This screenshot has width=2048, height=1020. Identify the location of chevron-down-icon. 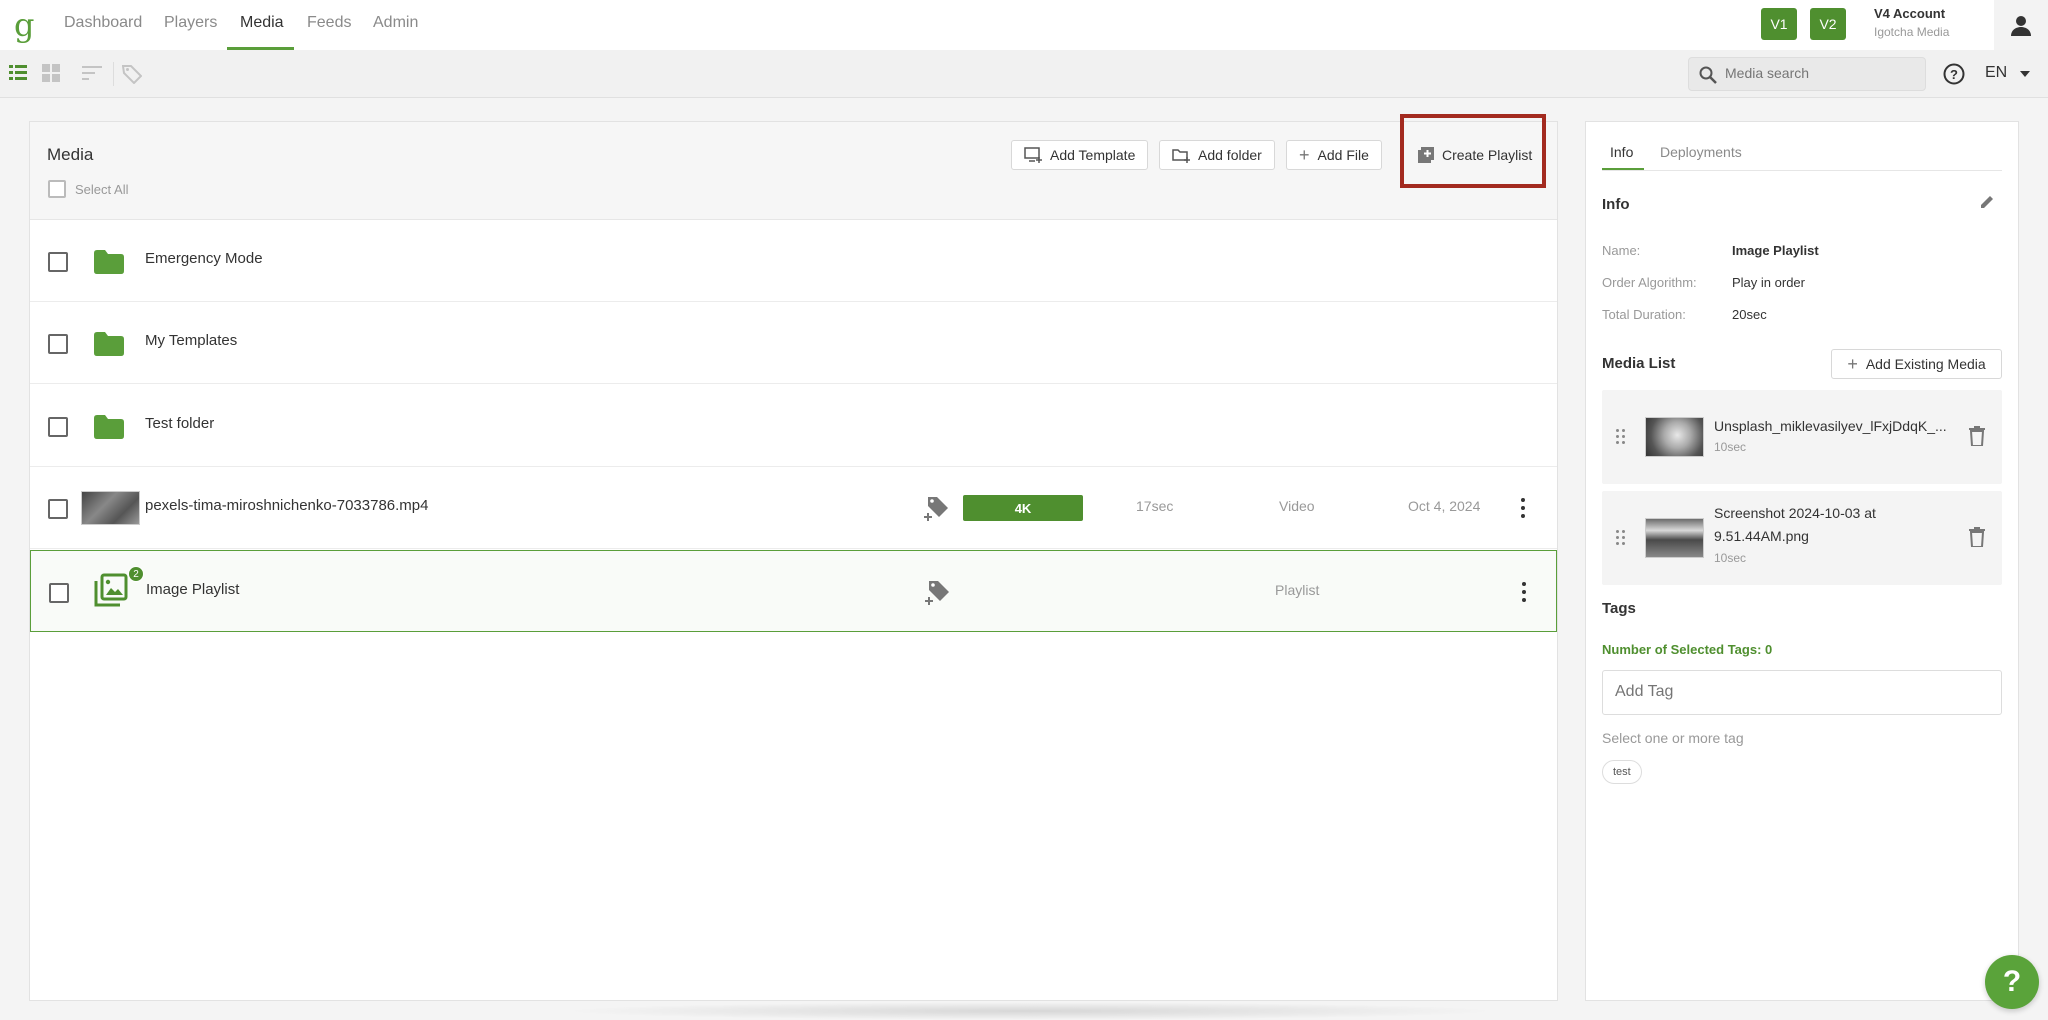
(2025, 74).